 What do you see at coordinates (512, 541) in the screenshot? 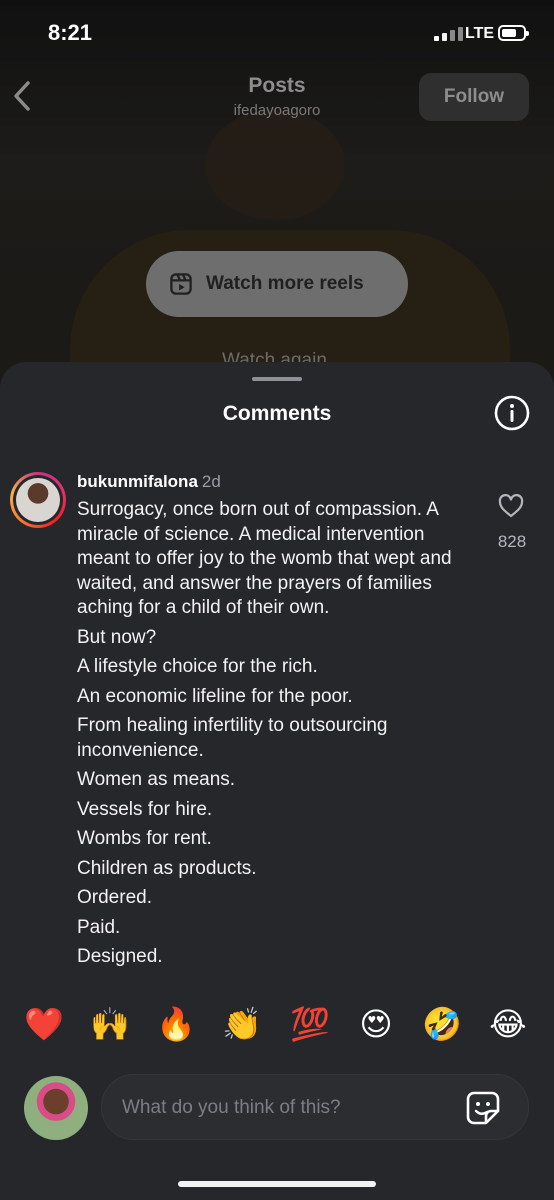
I see `like-count: 828` at bounding box center [512, 541].